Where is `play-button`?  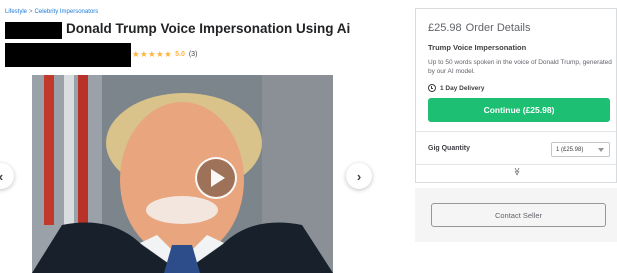
play-button is located at coordinates (216, 178).